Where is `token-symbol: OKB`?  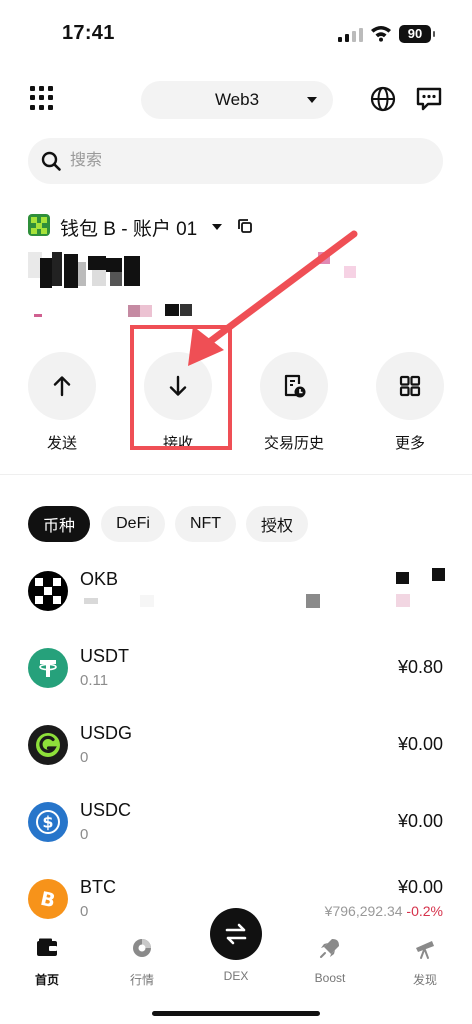 token-symbol: OKB is located at coordinates (99, 579).